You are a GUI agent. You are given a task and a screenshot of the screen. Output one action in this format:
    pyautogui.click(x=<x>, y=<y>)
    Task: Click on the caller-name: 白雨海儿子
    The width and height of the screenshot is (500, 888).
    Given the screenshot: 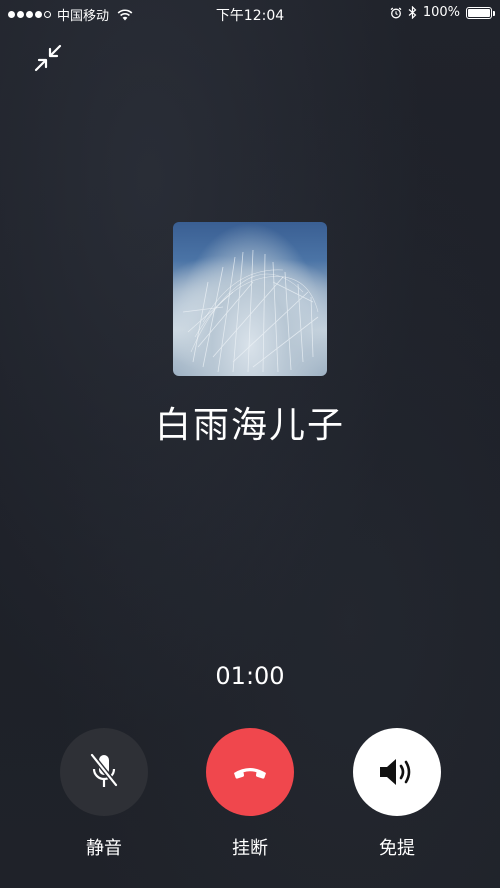 What is the action you would take?
    pyautogui.click(x=249, y=425)
    